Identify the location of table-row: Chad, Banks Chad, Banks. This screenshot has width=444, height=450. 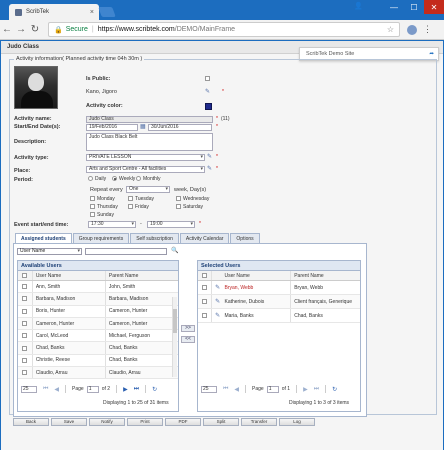
(98, 348).